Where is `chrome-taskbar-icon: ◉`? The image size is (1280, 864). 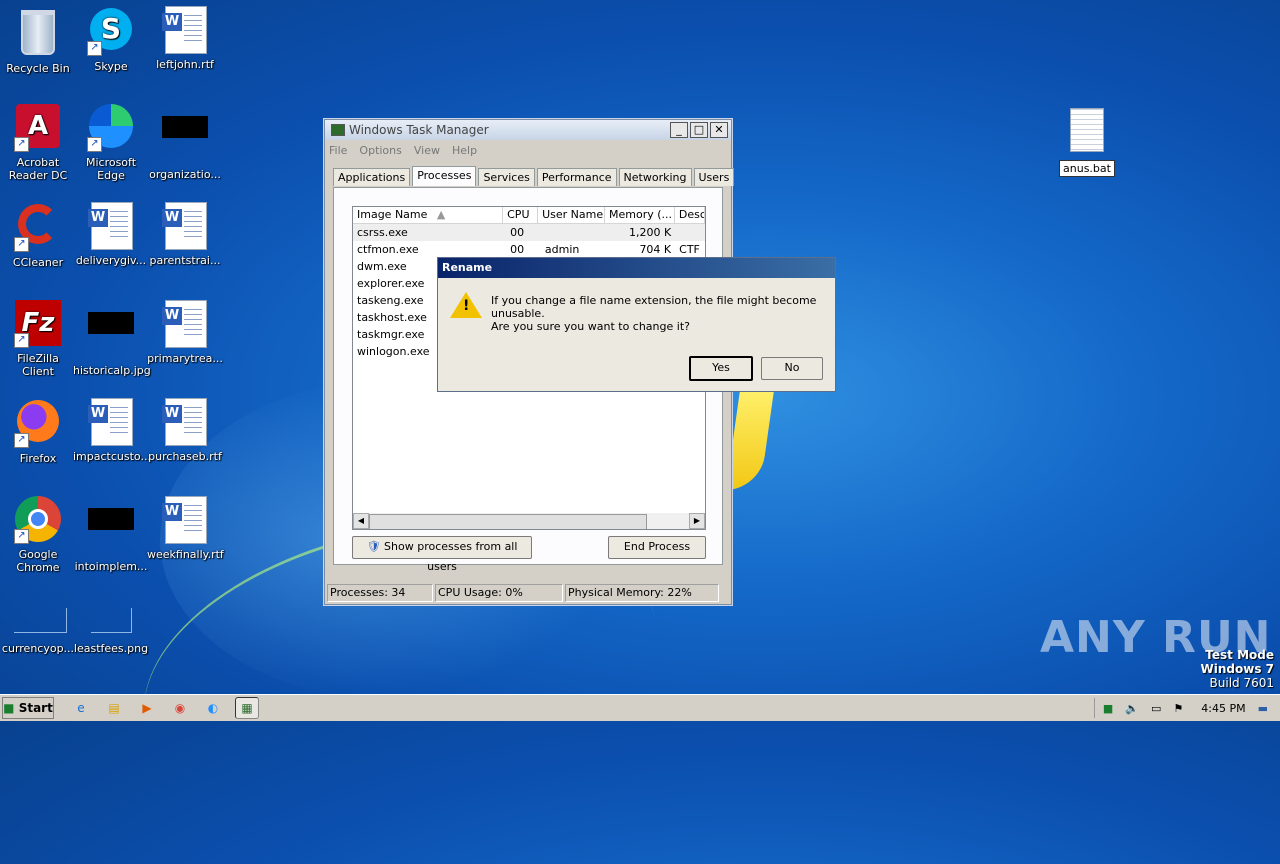
chrome-taskbar-icon: ◉ is located at coordinates (180, 708).